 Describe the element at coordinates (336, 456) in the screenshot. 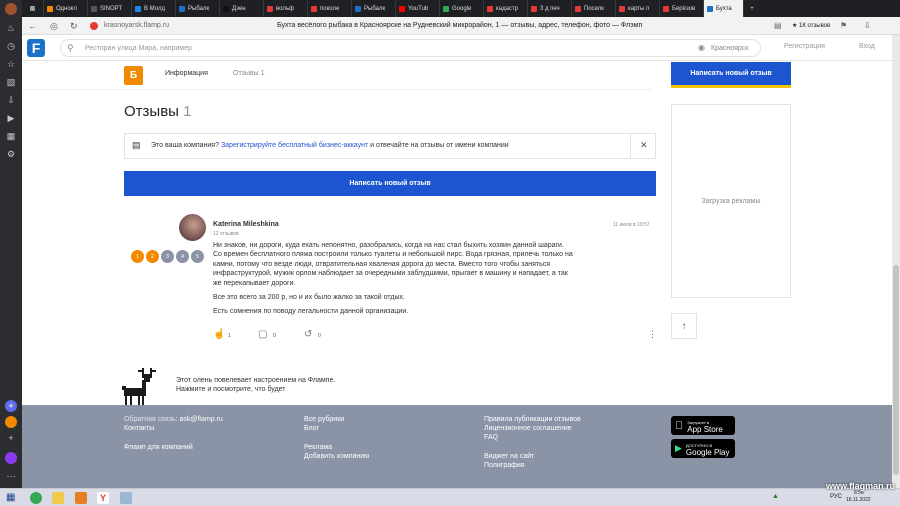

I see `footer-add-company: Добавить компанию` at that location.